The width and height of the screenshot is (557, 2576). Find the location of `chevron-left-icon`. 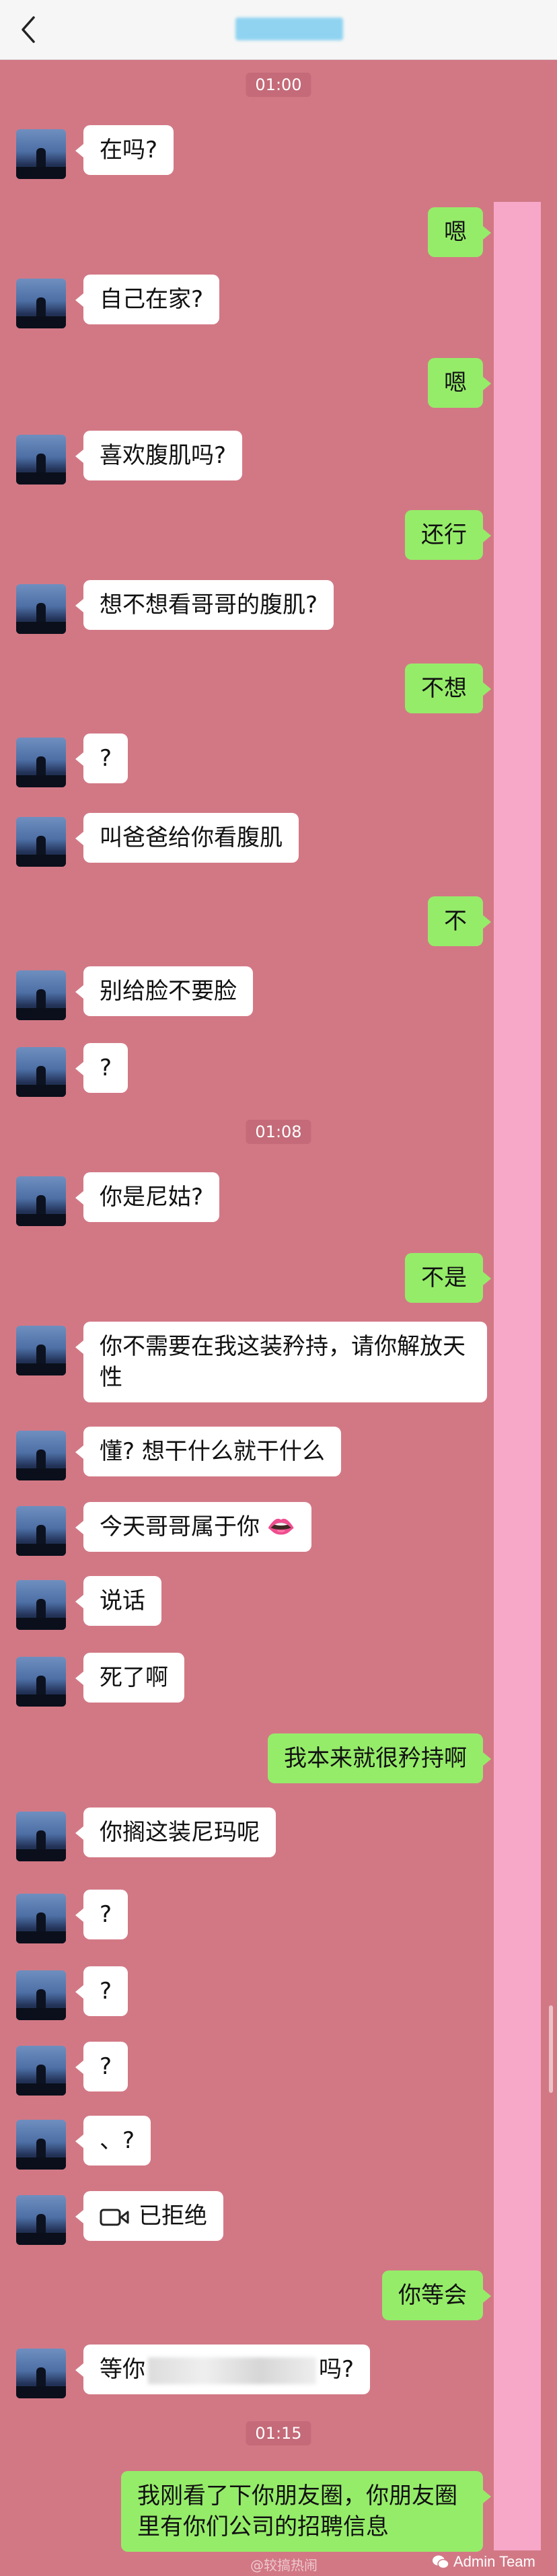

chevron-left-icon is located at coordinates (28, 29).